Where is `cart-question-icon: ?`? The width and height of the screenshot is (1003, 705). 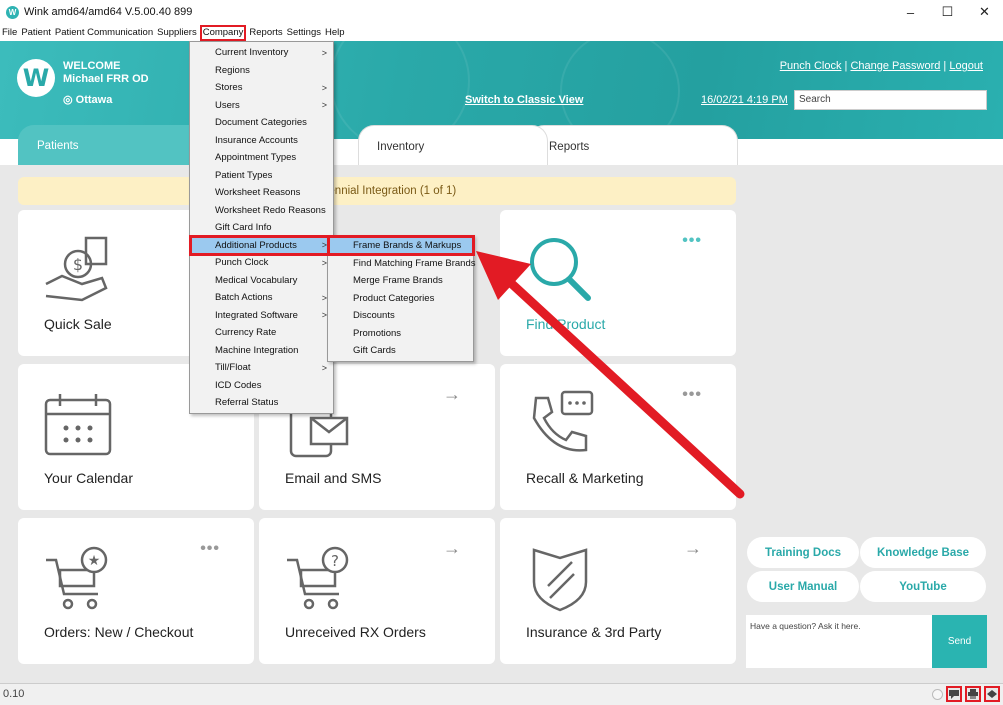 cart-question-icon: ? is located at coordinates (318, 578).